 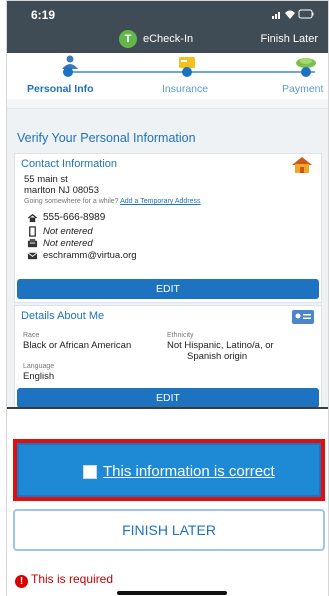 I want to click on step-payment: Payment, so click(x=302, y=89).